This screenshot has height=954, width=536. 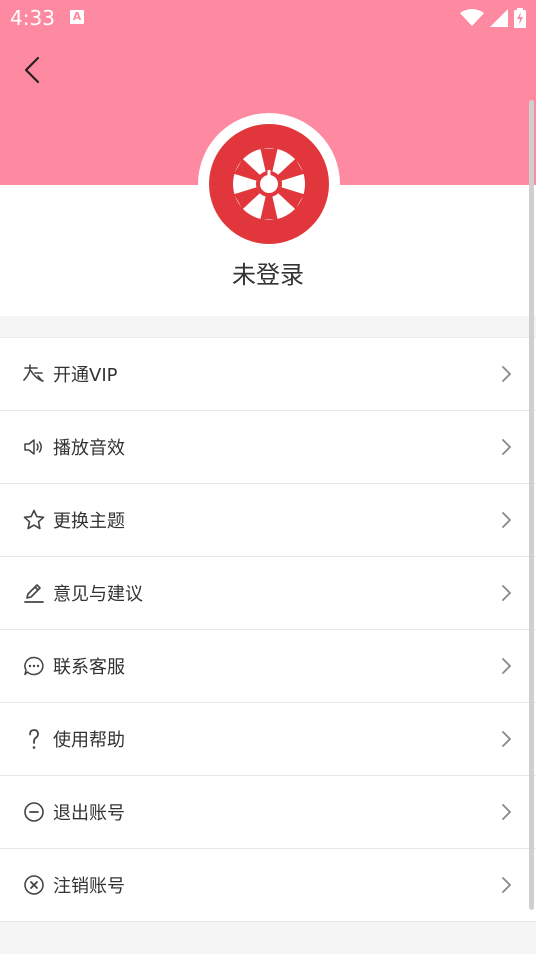 What do you see at coordinates (34, 812) in the screenshot?
I see `minus-circle-icon` at bounding box center [34, 812].